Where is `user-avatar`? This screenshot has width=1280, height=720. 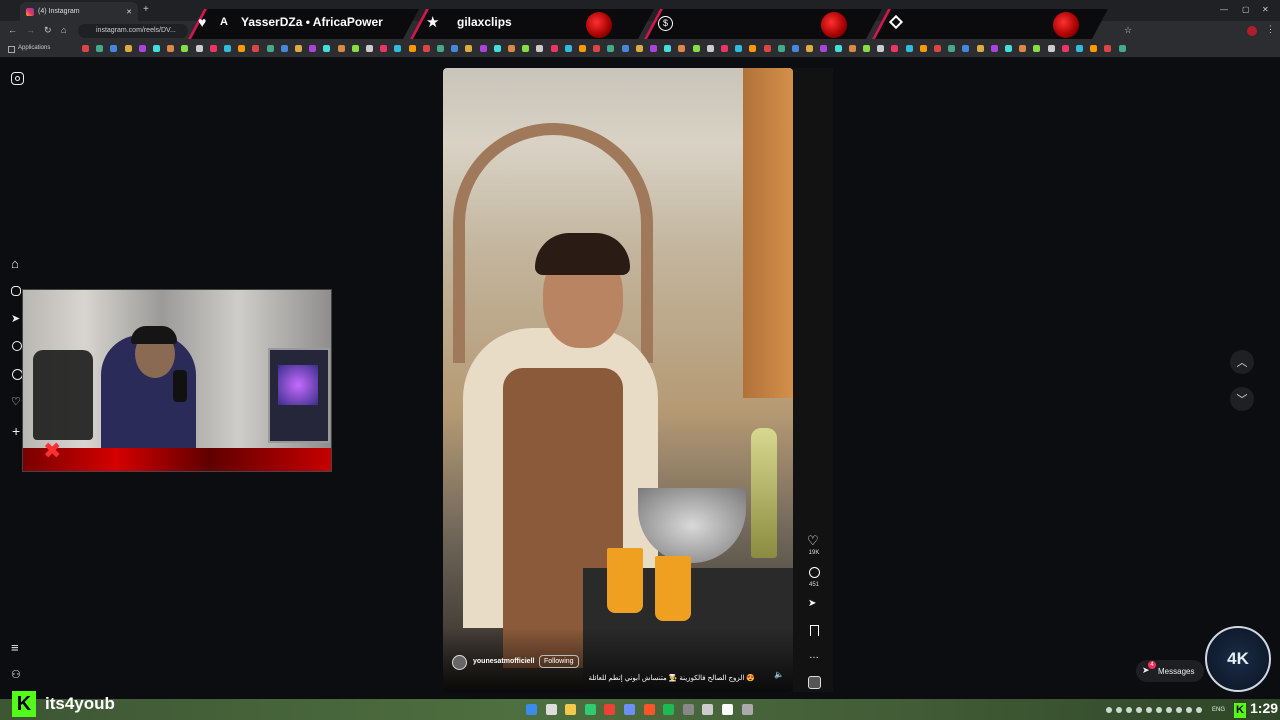 user-avatar is located at coordinates (459, 662).